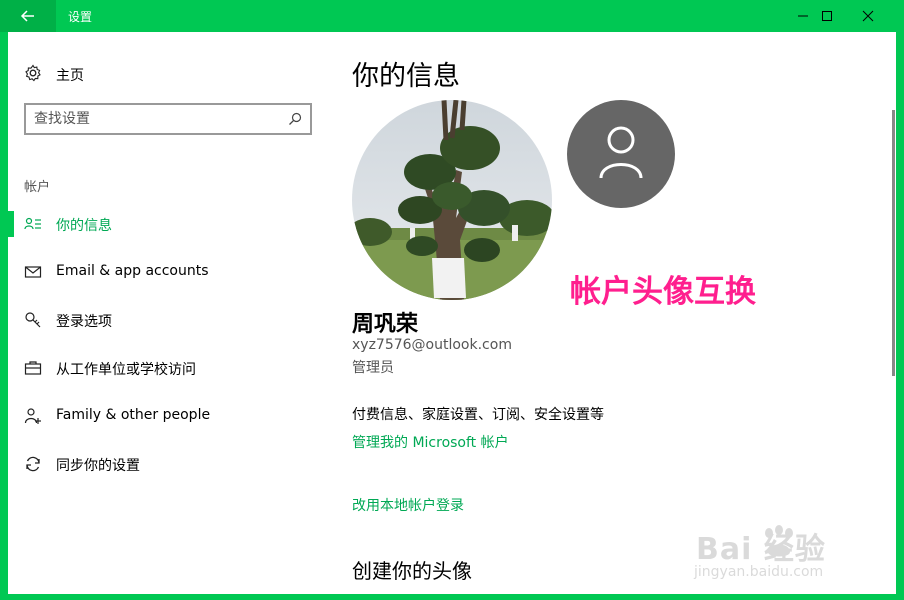  Describe the element at coordinates (408, 505) in the screenshot. I see `switch-local-account-link: 改用本地帐户登录` at that location.